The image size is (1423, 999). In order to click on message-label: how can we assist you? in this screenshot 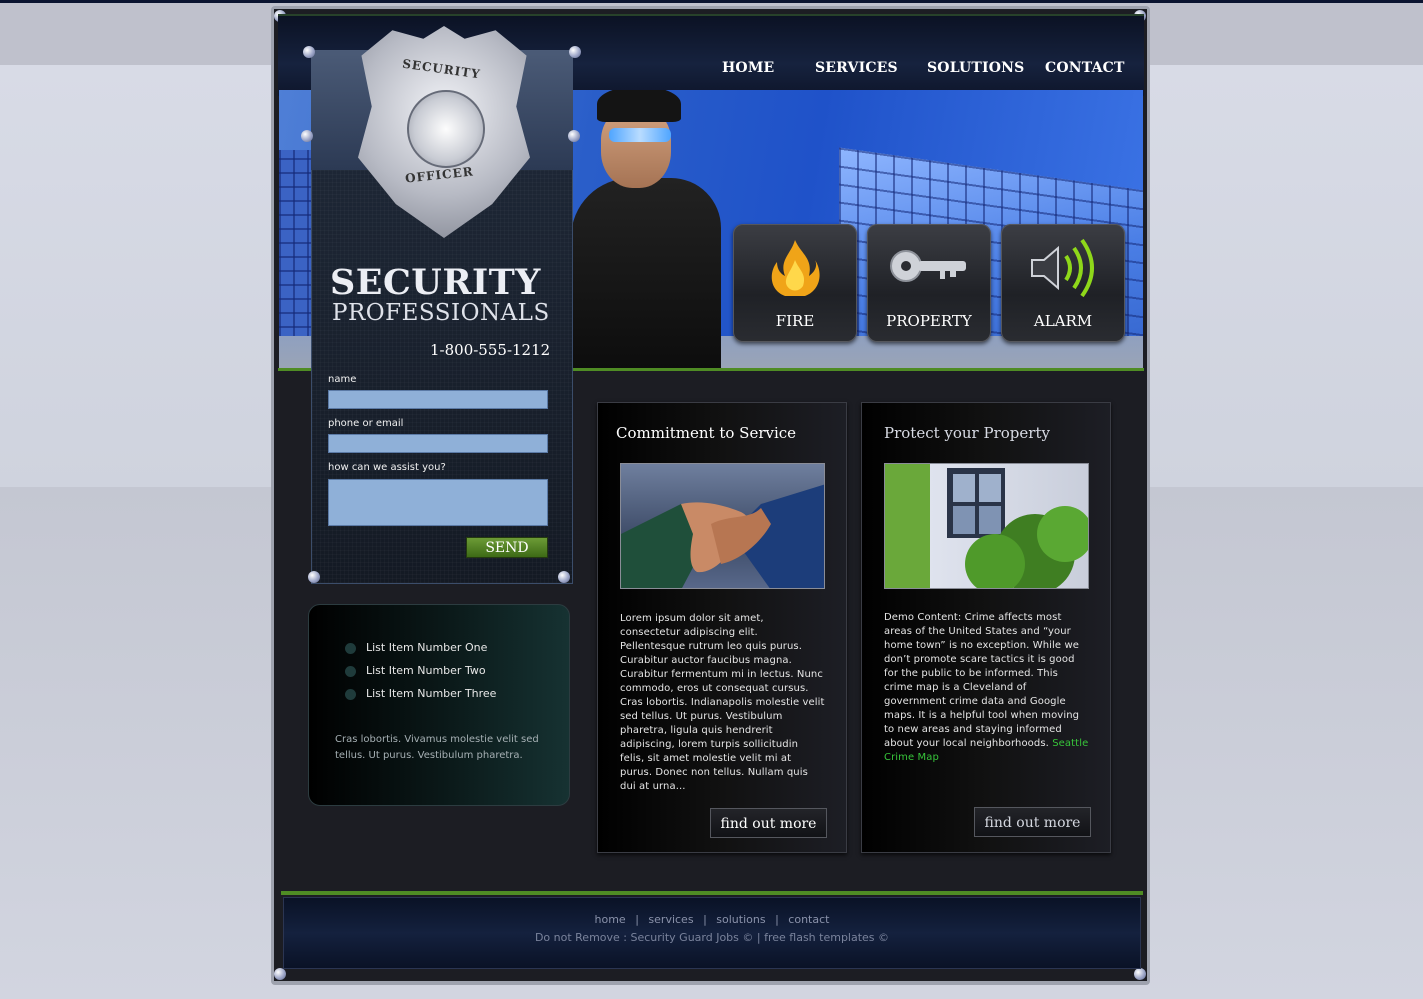, I will do `click(387, 467)`.